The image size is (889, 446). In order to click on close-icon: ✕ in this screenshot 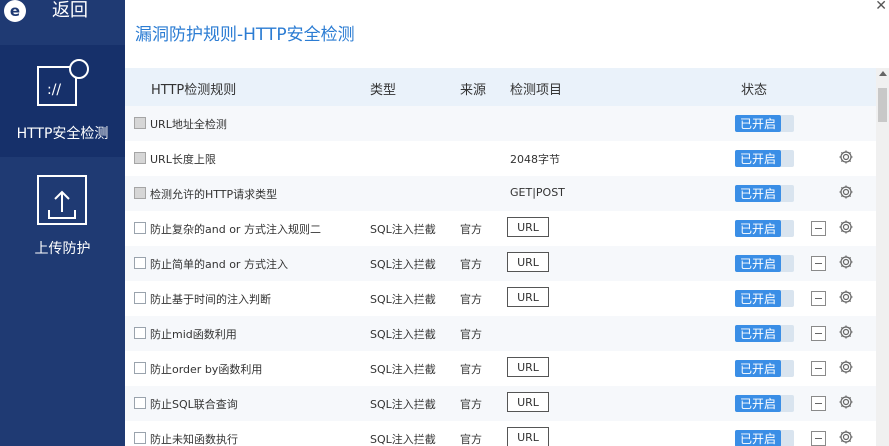, I will do `click(881, 7)`.